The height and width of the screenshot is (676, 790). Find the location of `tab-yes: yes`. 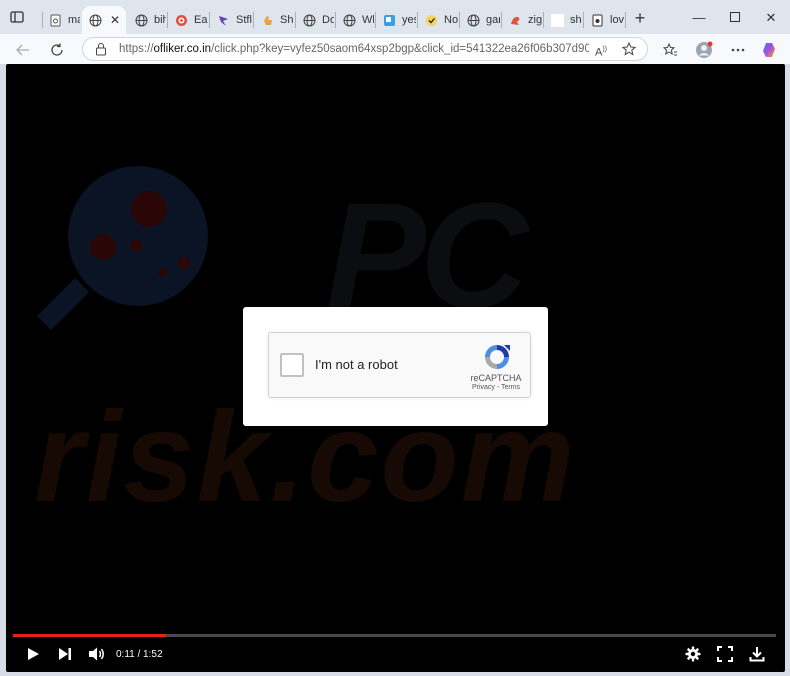

tab-yes: yes is located at coordinates (396, 20).